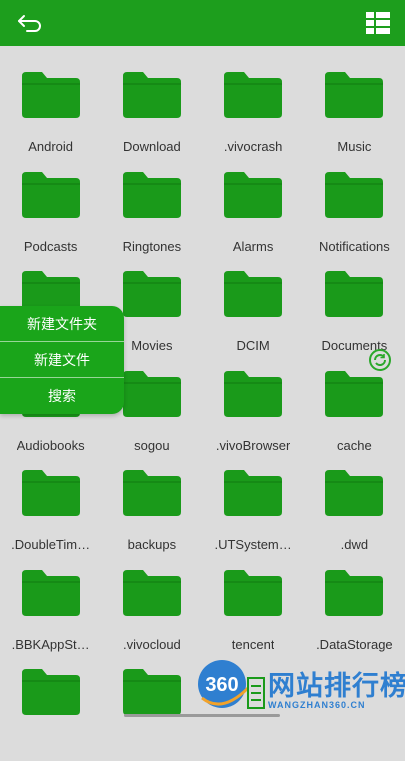 The width and height of the screenshot is (405, 761). I want to click on scroll-indicator, so click(202, 715).